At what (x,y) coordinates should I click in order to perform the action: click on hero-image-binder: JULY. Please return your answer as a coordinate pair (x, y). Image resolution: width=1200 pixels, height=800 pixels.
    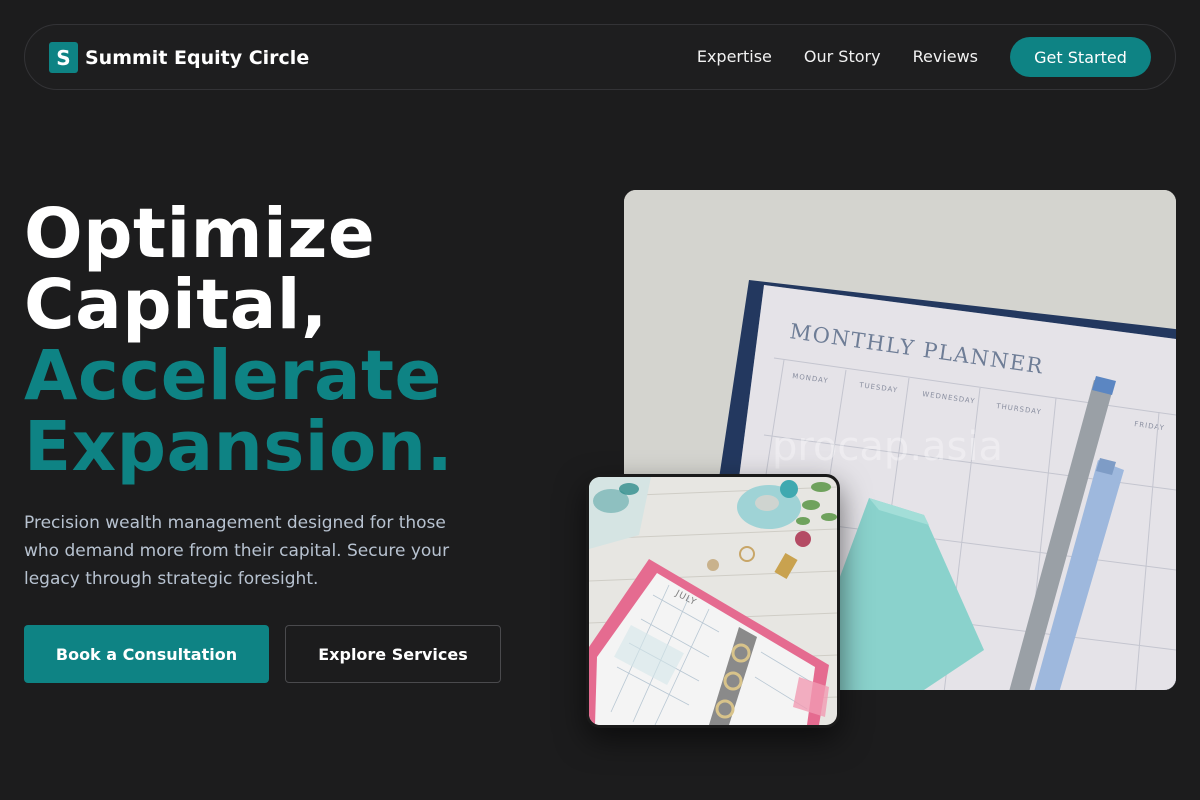
    Looking at the image, I should click on (713, 601).